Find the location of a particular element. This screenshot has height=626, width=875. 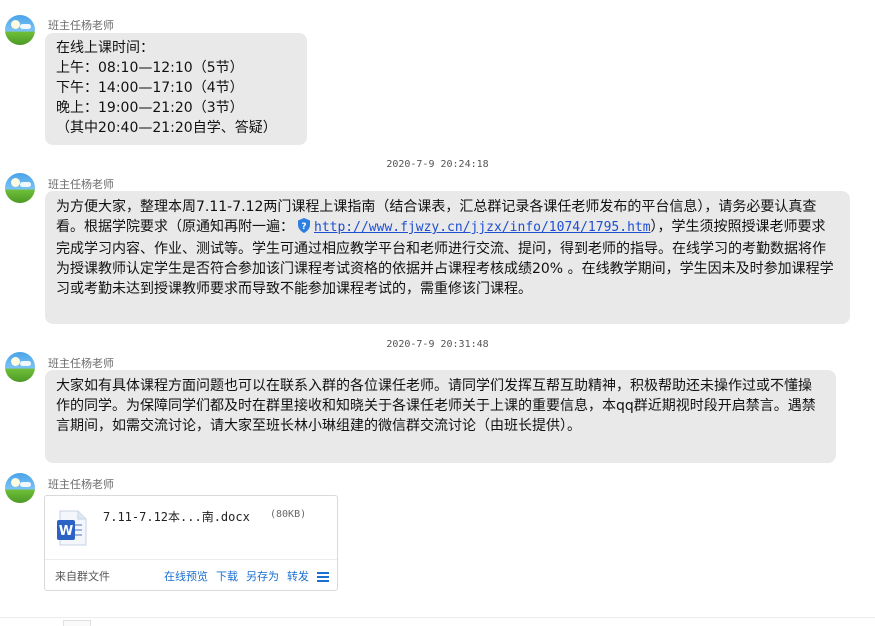

message-line: （其中20:40—21:20自学、答疑） is located at coordinates (166, 128).